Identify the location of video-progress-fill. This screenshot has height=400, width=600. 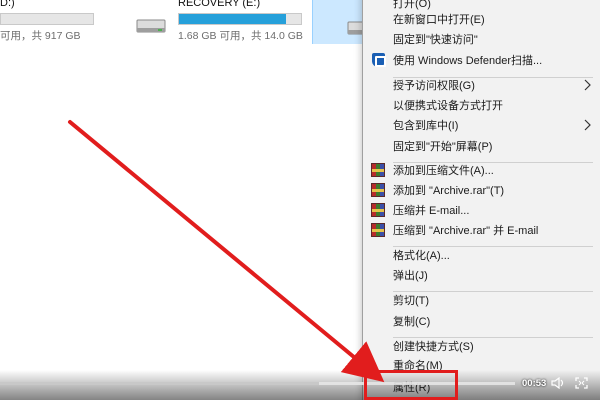
(160, 383).